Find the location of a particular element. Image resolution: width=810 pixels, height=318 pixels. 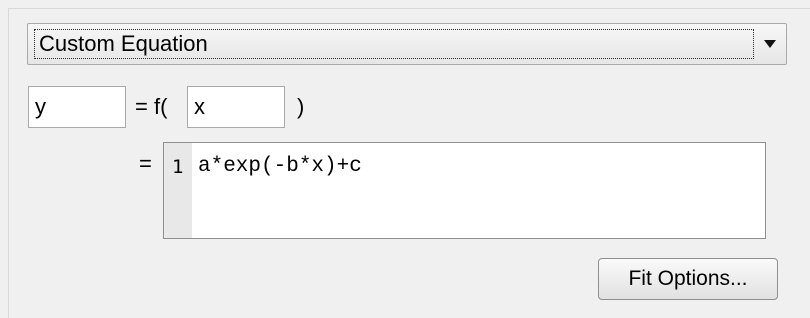

independent-variable-input: x is located at coordinates (236, 107).